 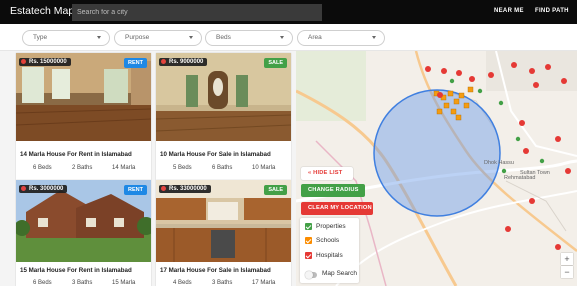 I want to click on change-radius-button: CHANGE RADIUS, so click(x=333, y=190).